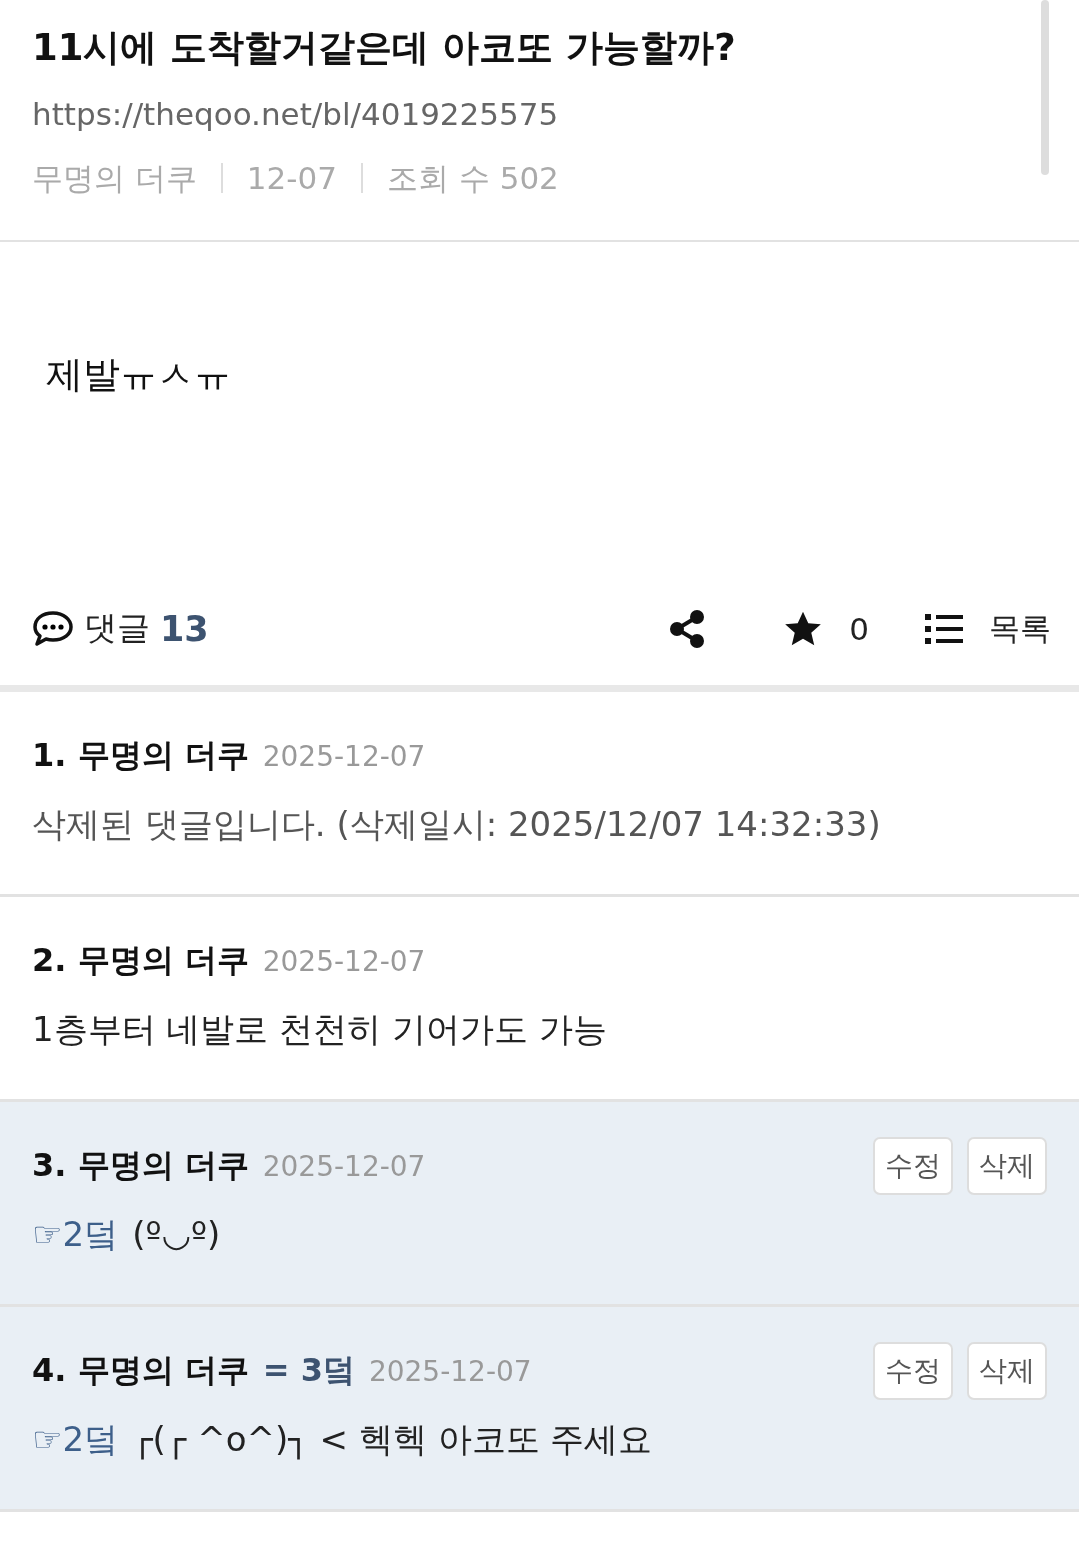 This screenshot has width=1079, height=1555. I want to click on comment-author: 2. 무명의 더쿠, so click(140, 960).